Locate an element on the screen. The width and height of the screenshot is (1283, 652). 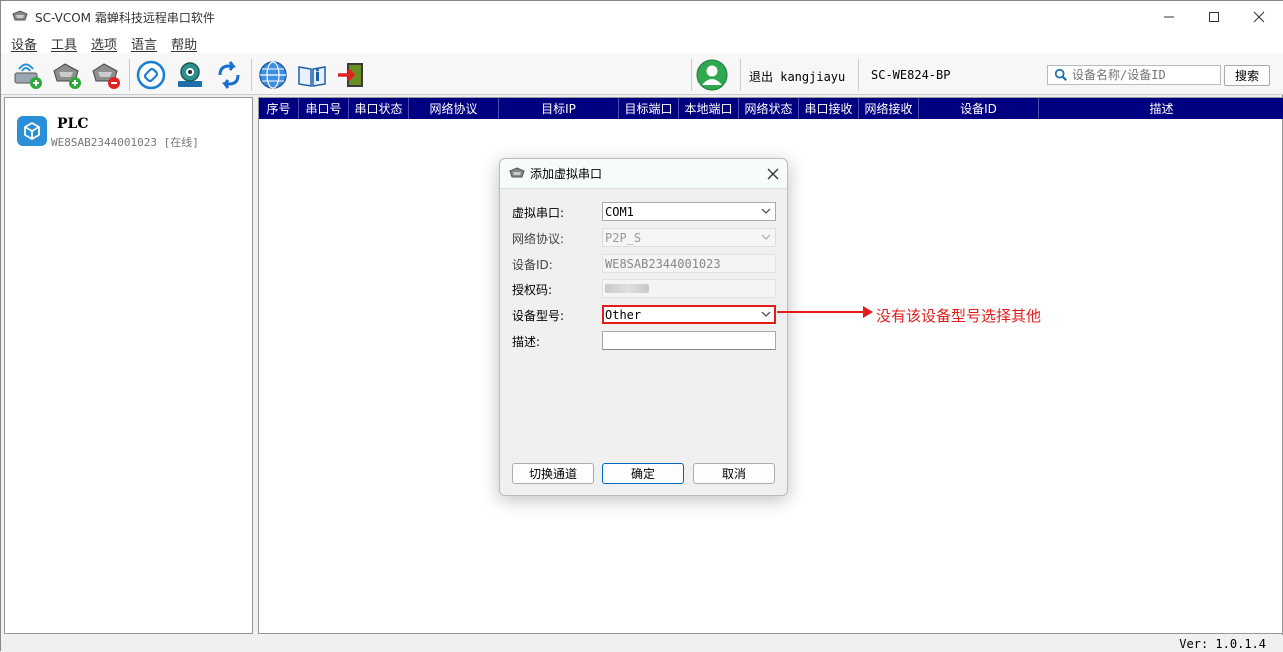
link-icon is located at coordinates (151, 75).